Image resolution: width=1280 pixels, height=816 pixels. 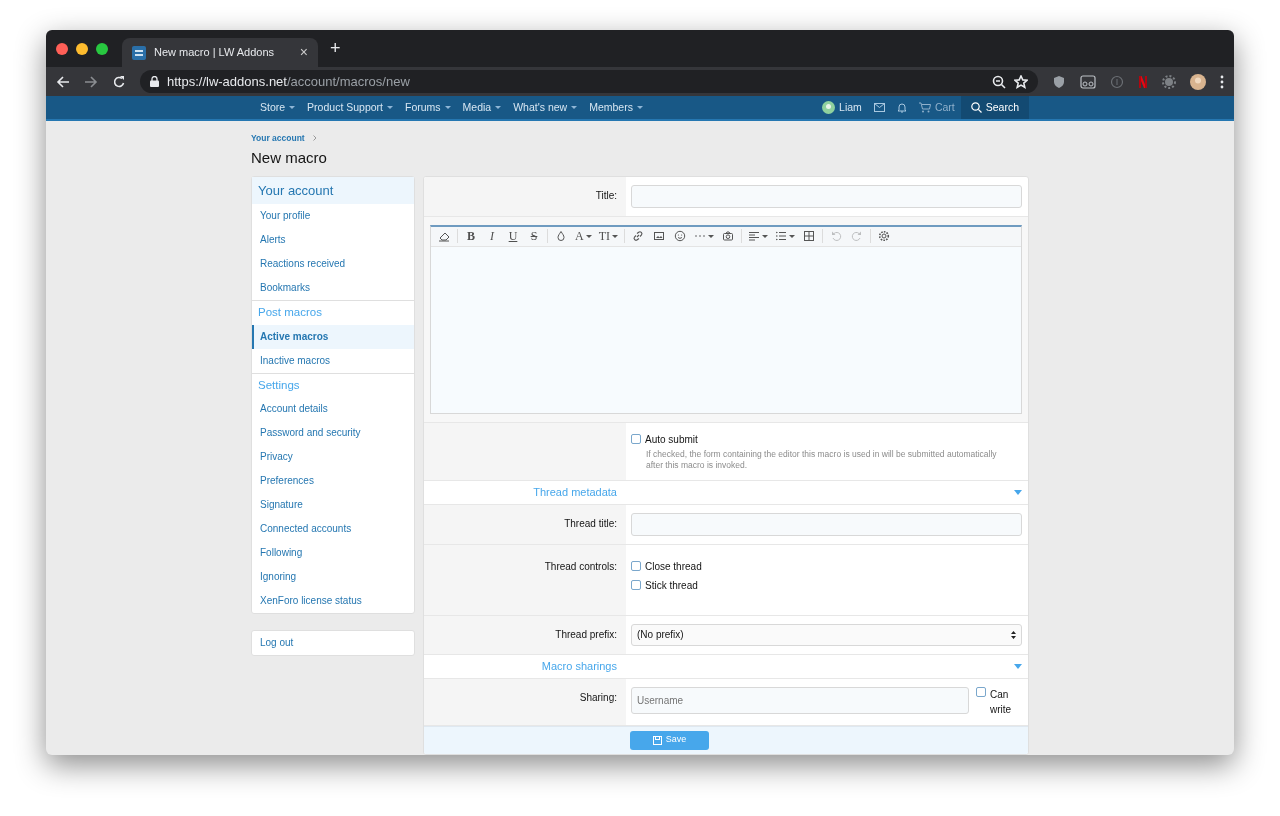 What do you see at coordinates (314, 138) in the screenshot?
I see `chevron-icon` at bounding box center [314, 138].